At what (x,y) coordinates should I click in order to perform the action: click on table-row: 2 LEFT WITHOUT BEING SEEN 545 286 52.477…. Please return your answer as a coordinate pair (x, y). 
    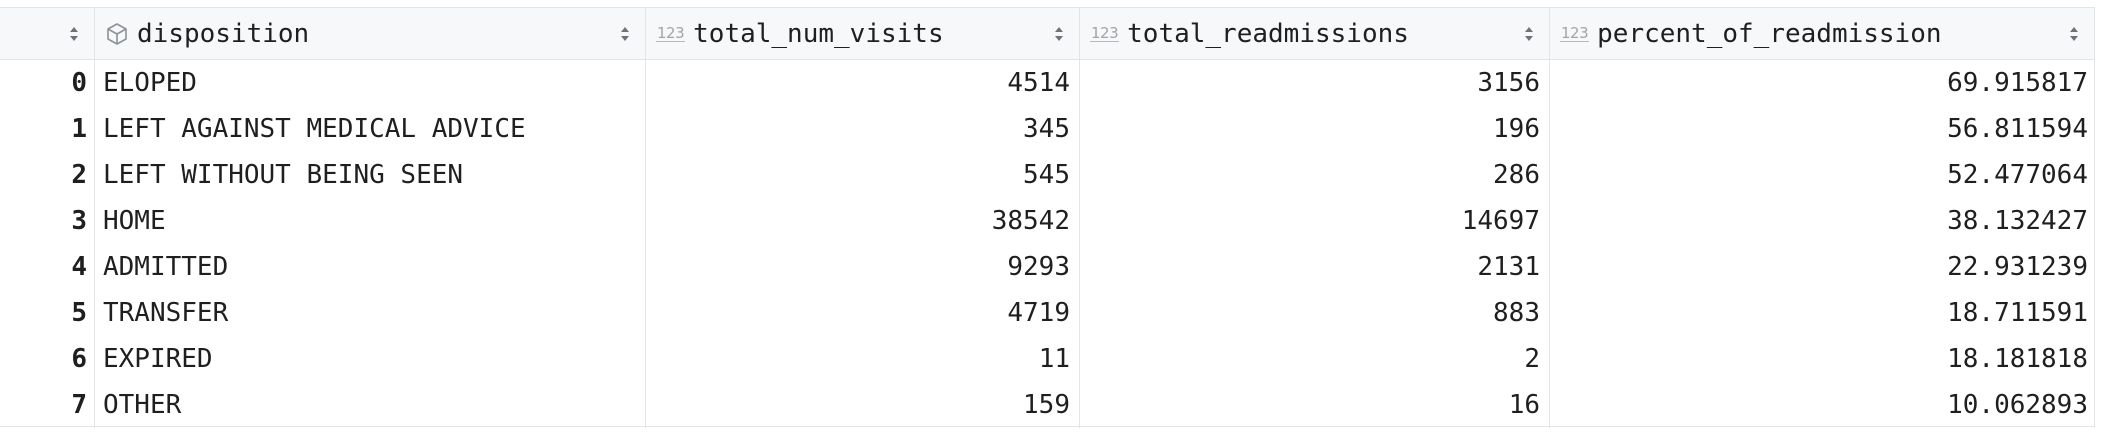
    Looking at the image, I should click on (1047, 175).